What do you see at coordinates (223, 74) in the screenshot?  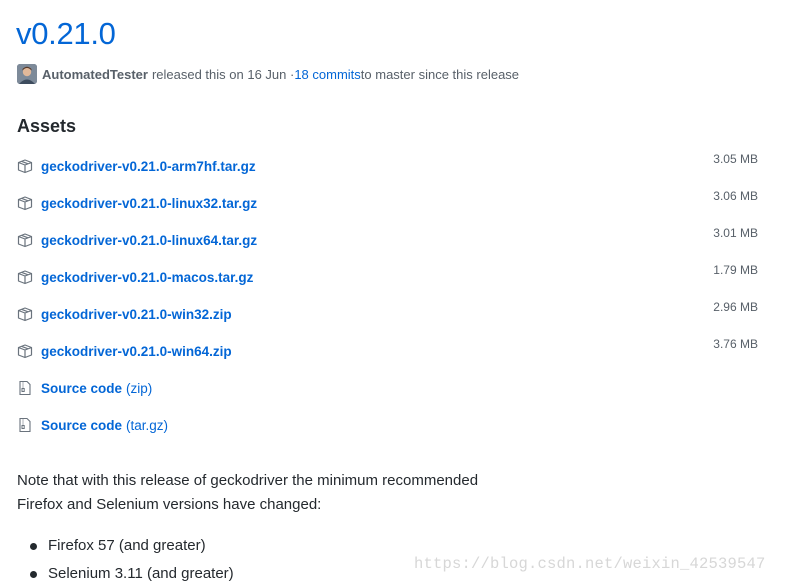 I see `released-text: released this on 16 Jun ·` at bounding box center [223, 74].